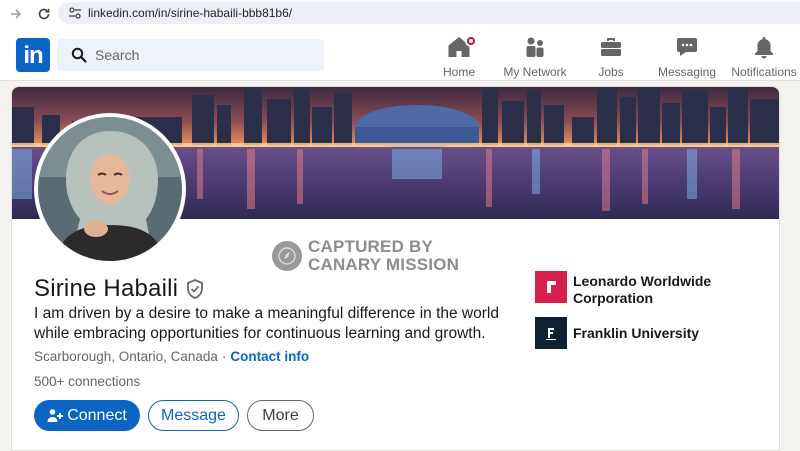  I want to click on experience-item: Leonardo Worldwide Corporation, so click(655, 289).